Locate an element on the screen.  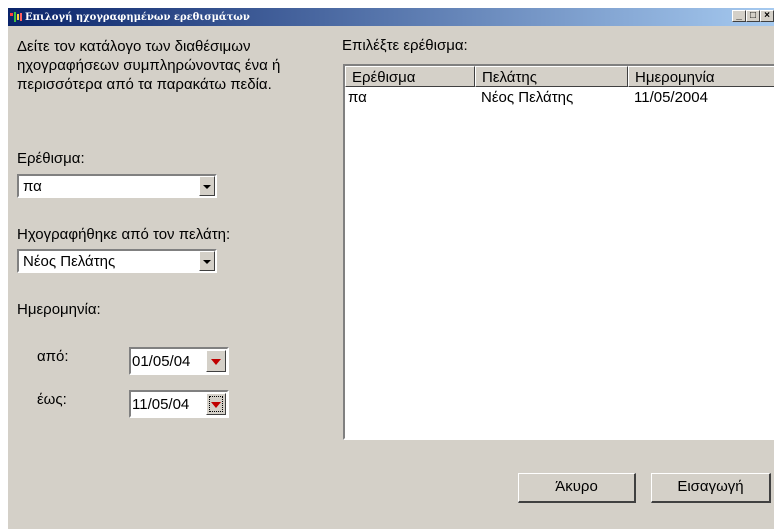
title-bar: Επιλογή ηχογραφημένων ερεθισμάτων _ □ × is located at coordinates (391, 17).